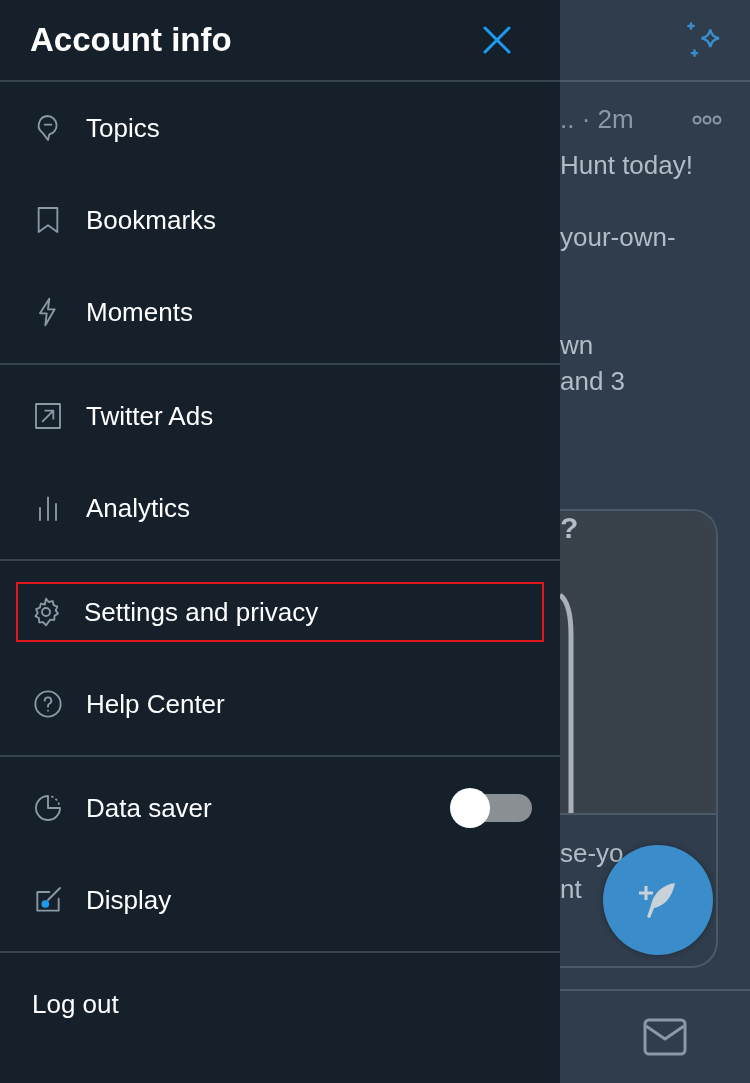 The image size is (750, 1083). Describe the element at coordinates (571, 889) in the screenshot. I see `card-text: nt` at that location.